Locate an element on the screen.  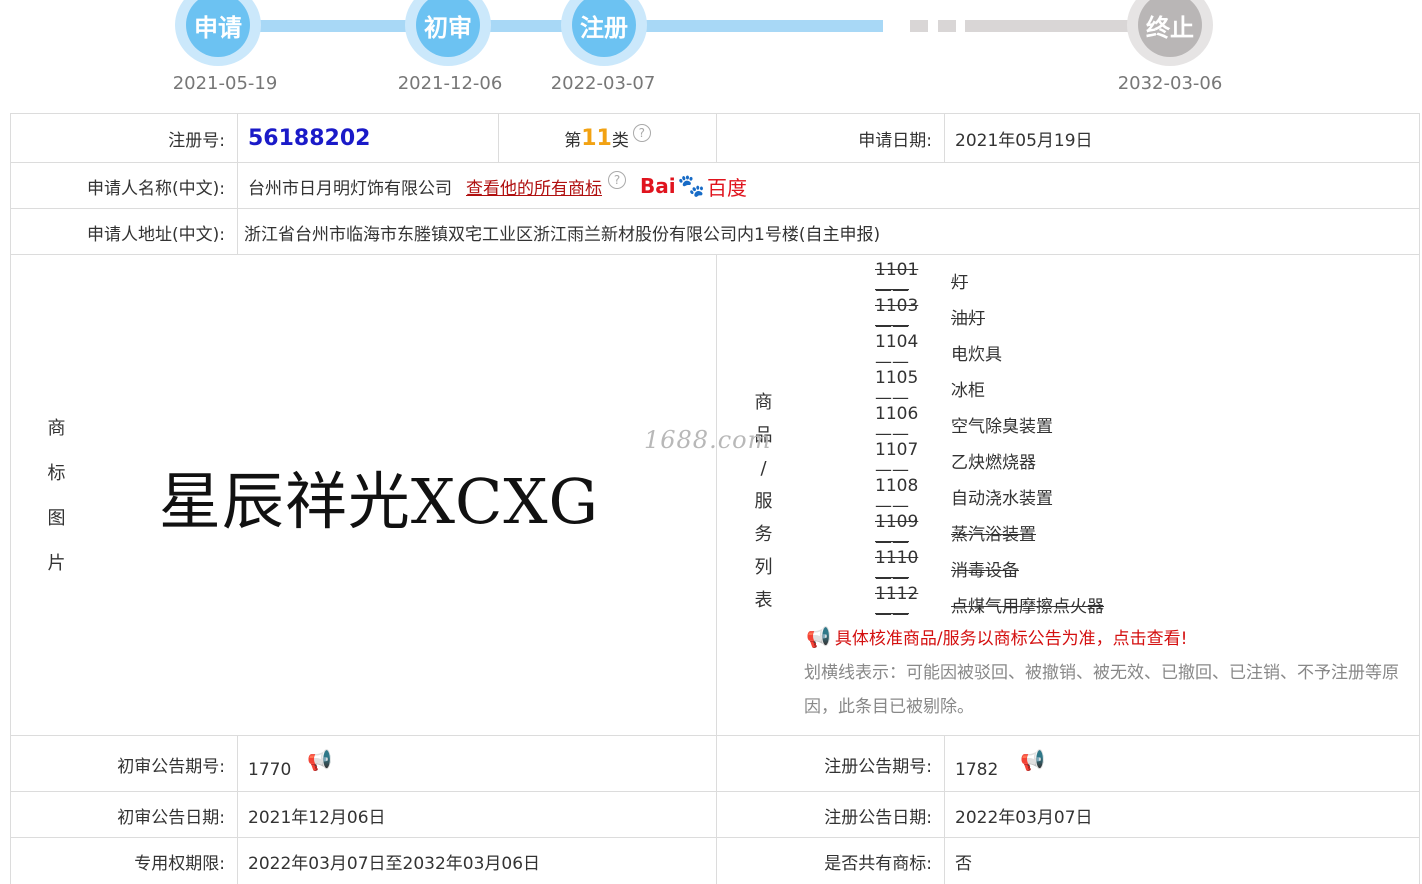
all-trademarks-link: 查看他的所有商标 is located at coordinates (534, 186).